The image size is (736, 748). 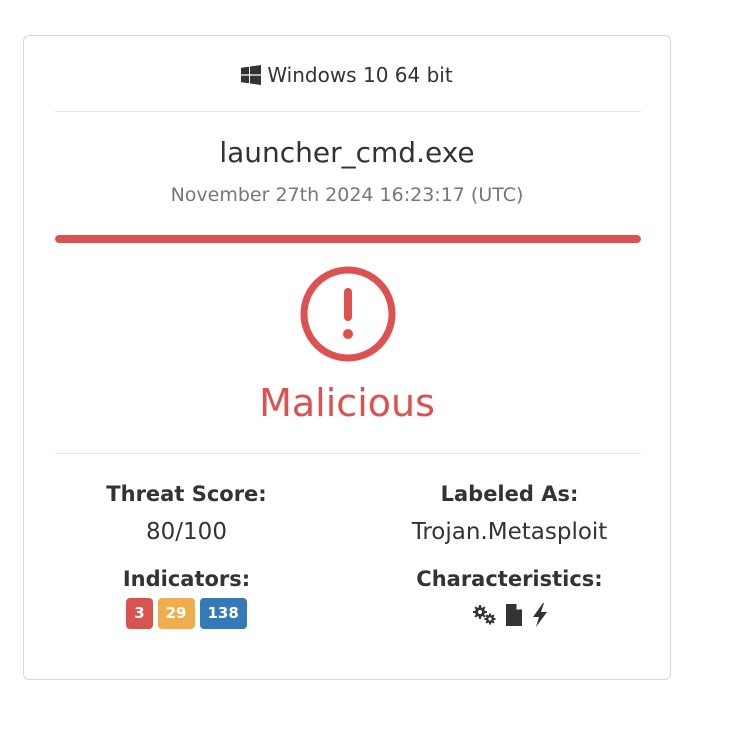 I want to click on threat-level-bar, so click(x=348, y=239).